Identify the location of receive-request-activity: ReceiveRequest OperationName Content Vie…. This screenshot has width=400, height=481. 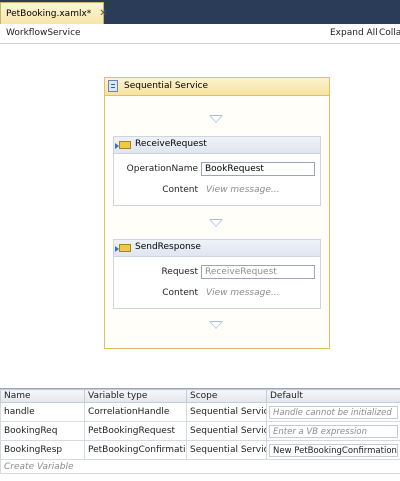
(217, 171).